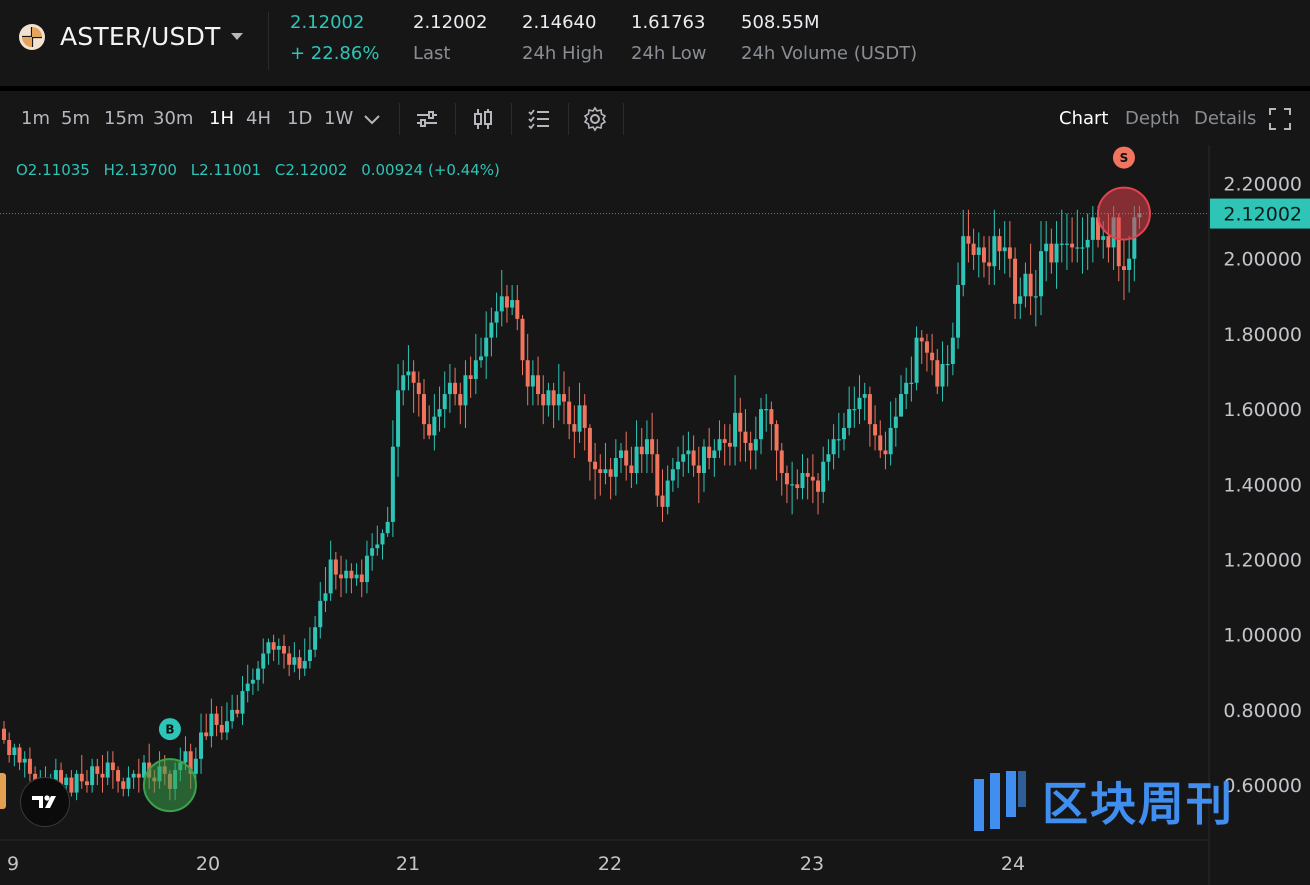 This screenshot has width=1310, height=885. Describe the element at coordinates (563, 53) in the screenshot. I see `stat-label: 24h High` at that location.